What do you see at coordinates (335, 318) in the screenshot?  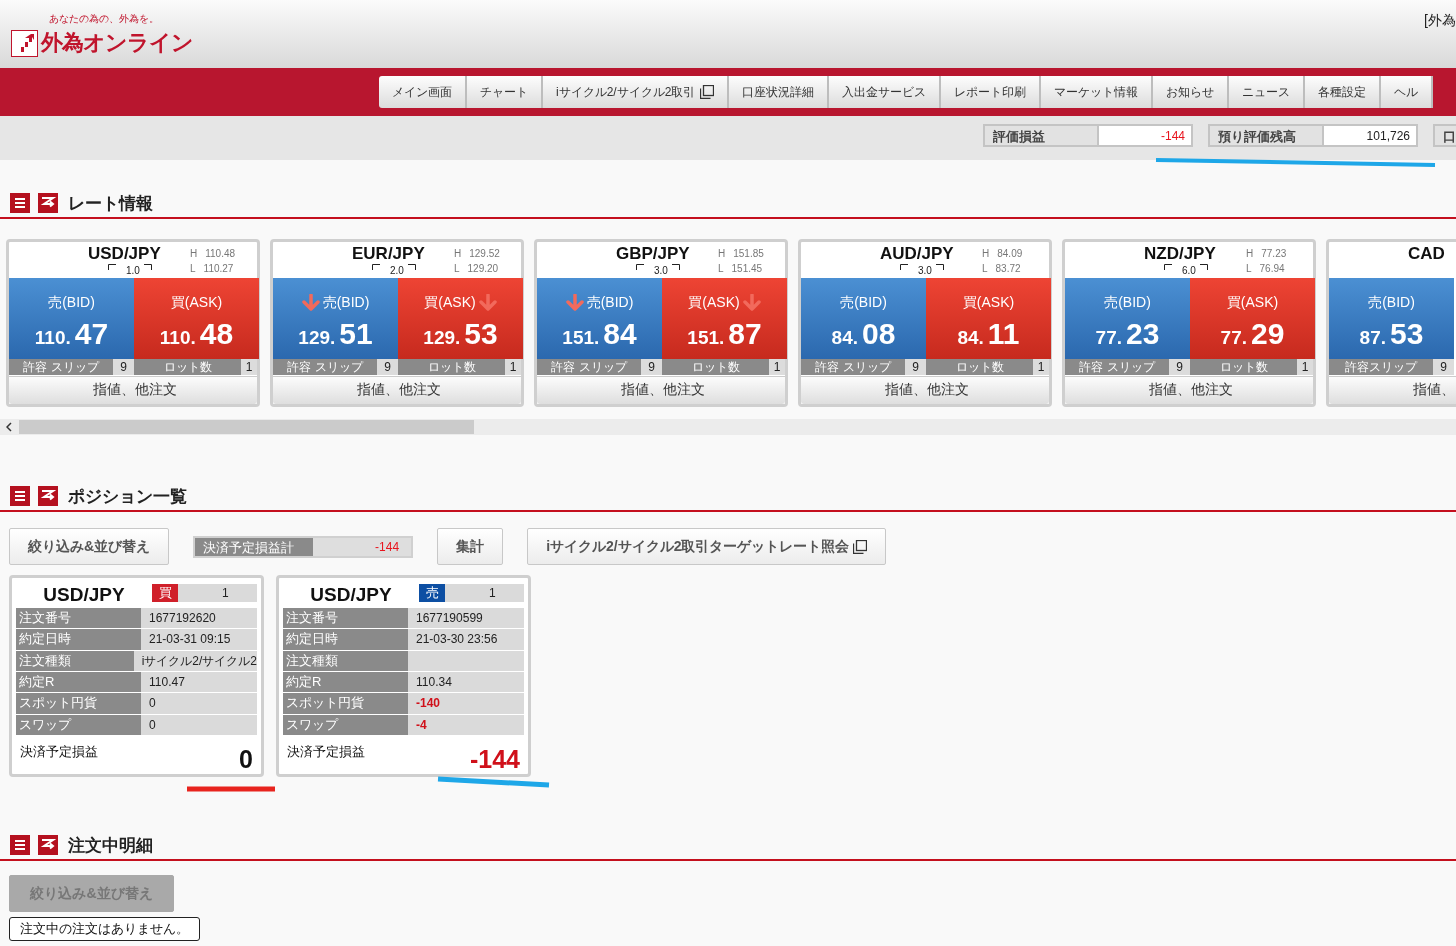 I see `bid-button: 売(BID) 129.51` at bounding box center [335, 318].